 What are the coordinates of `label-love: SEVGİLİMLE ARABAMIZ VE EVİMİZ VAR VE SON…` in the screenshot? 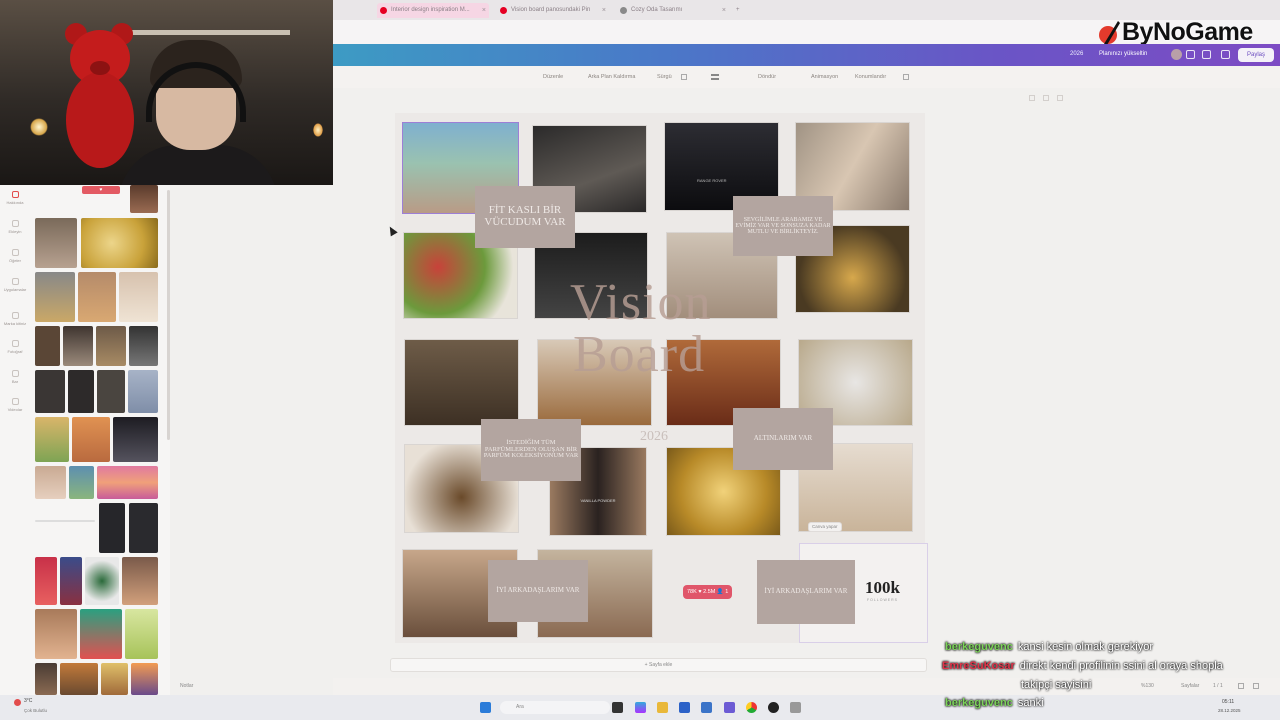 It's located at (783, 226).